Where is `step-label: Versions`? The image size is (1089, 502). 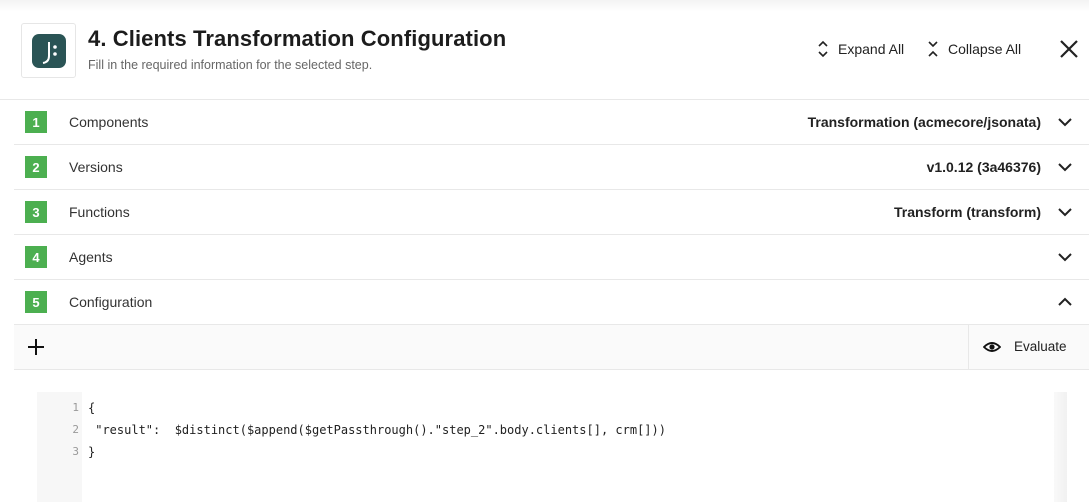 step-label: Versions is located at coordinates (96, 167).